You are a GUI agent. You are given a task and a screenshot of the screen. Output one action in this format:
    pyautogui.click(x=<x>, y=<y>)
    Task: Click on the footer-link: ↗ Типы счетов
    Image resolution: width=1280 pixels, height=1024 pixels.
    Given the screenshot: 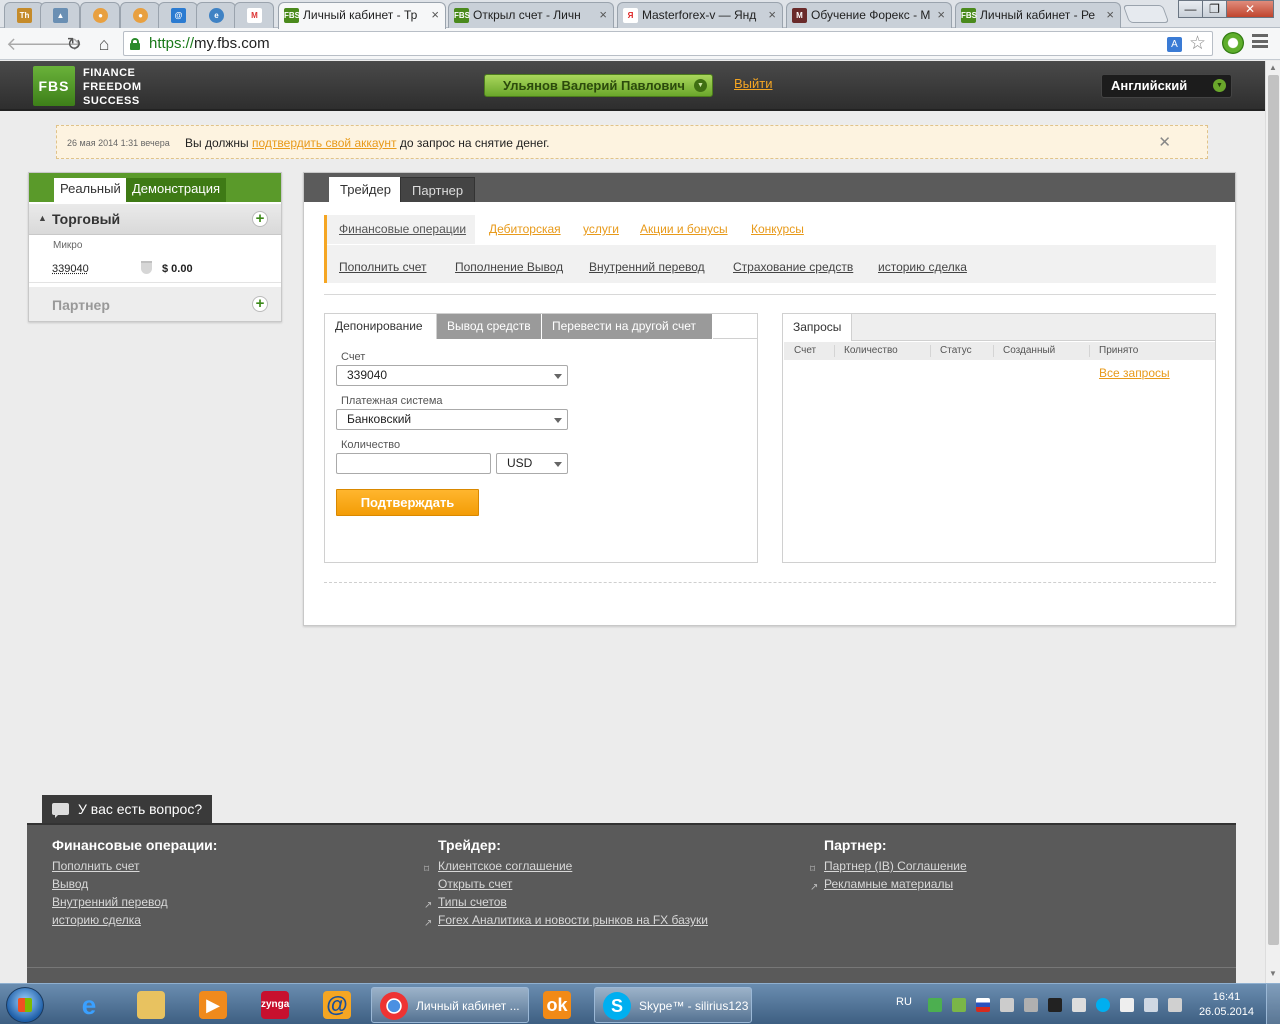 What is the action you would take?
    pyautogui.click(x=566, y=902)
    